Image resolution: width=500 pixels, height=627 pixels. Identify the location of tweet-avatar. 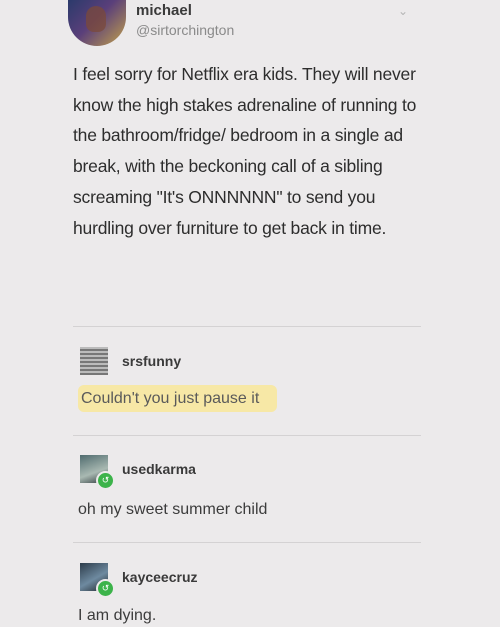
(97, 23).